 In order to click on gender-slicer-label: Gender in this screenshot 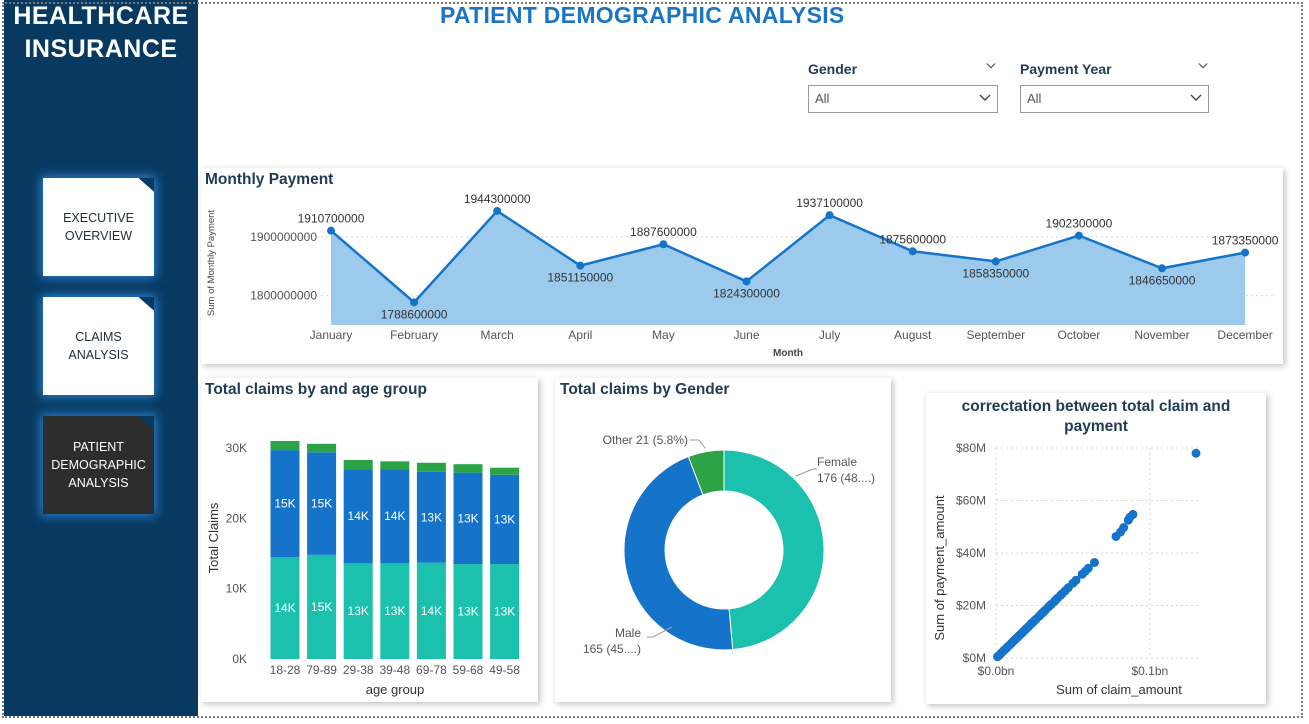, I will do `click(833, 69)`.